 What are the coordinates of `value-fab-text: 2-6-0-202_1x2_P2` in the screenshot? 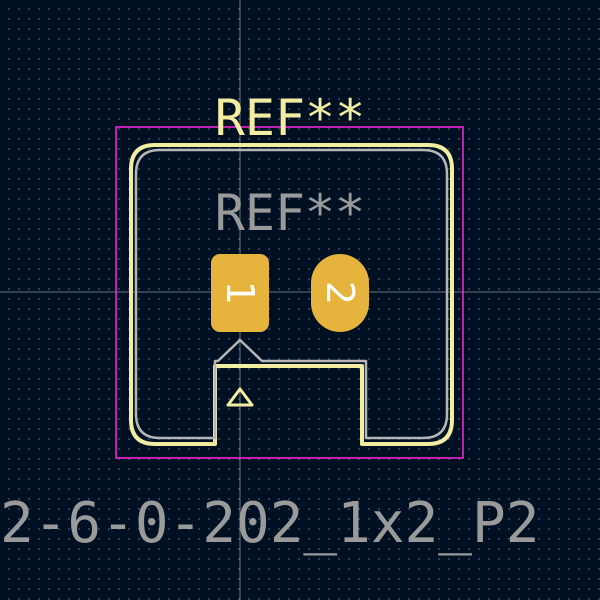 It's located at (269, 523).